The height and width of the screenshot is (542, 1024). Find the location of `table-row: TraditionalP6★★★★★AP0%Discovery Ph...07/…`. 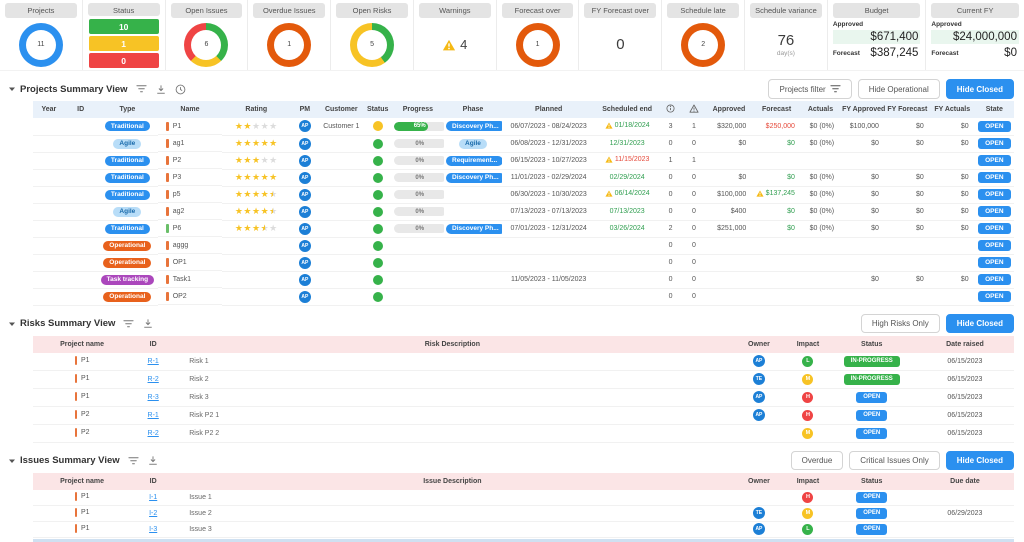

table-row: TraditionalP6★★★★★AP0%Discovery Ph...07/… is located at coordinates (523, 229).